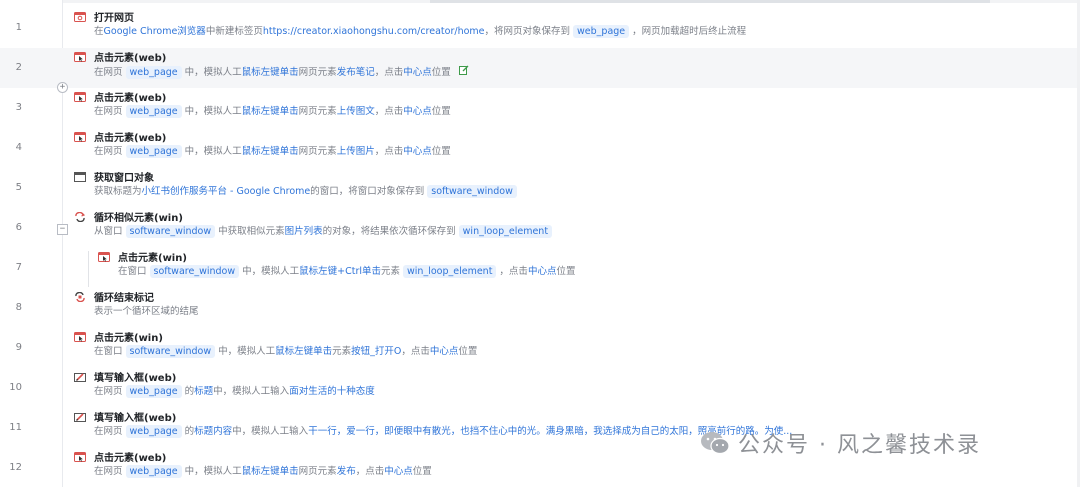 The width and height of the screenshot is (1080, 487). What do you see at coordinates (18, 27) in the screenshot?
I see `line-number: 1` at bounding box center [18, 27].